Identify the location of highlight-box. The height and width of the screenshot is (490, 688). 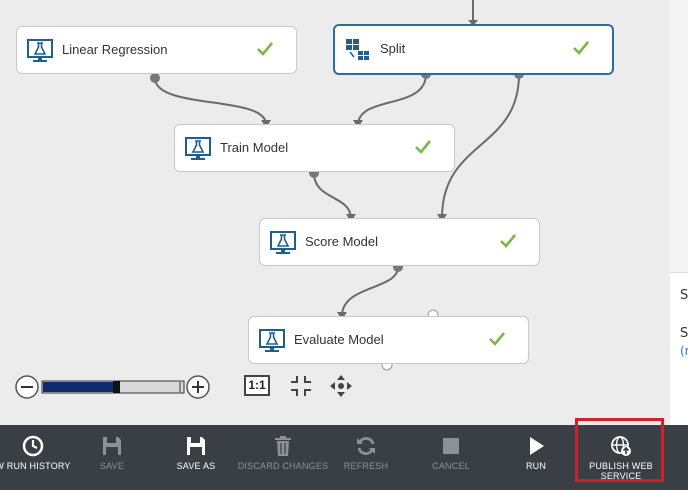
(619, 450).